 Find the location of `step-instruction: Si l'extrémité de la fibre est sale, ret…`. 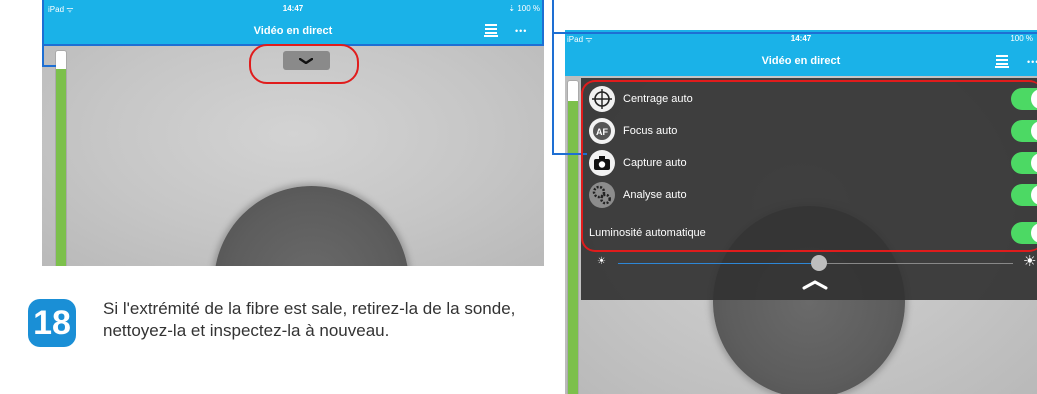

step-instruction: Si l'extrémité de la fibre est sale, ret… is located at coordinates (318, 320).